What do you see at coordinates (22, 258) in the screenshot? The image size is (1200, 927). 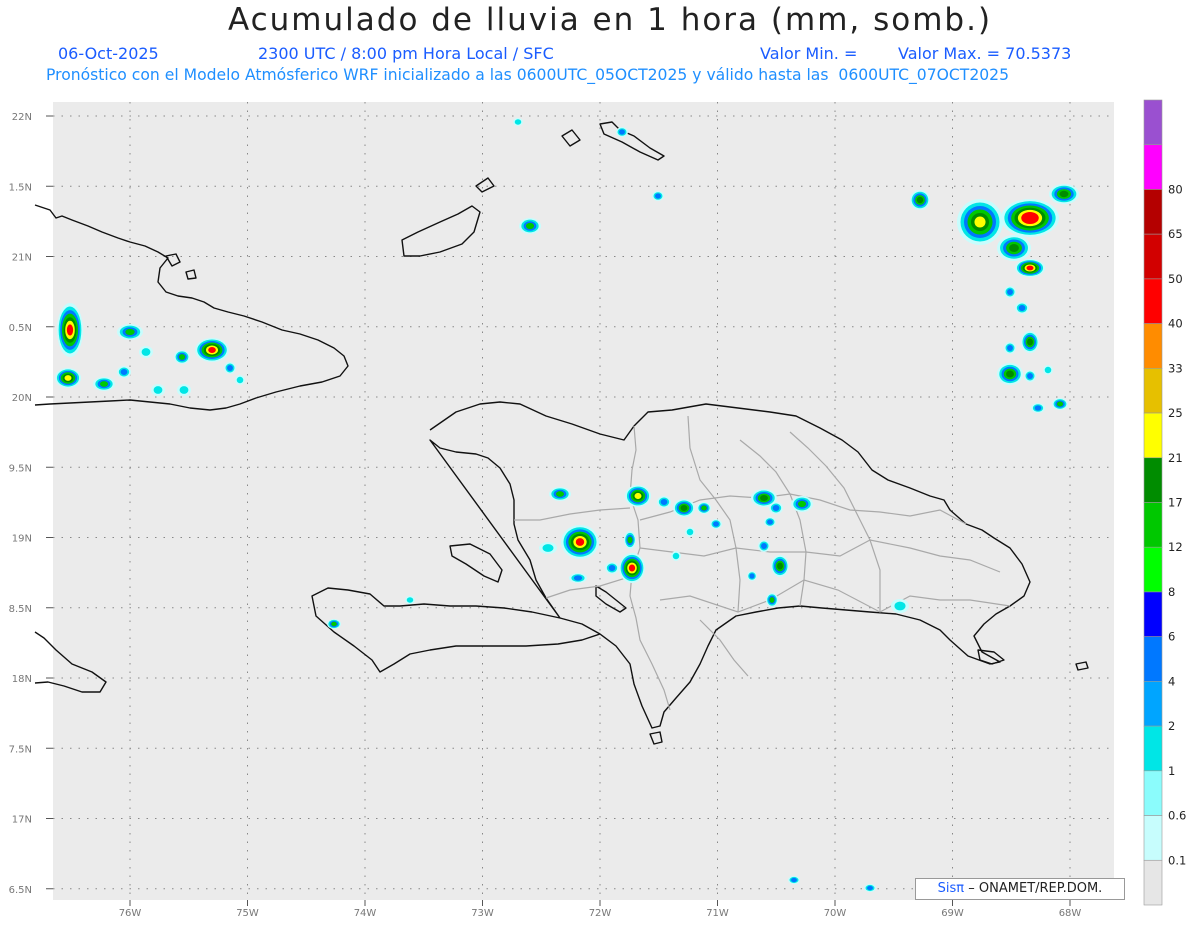 I see `lat-label: 21N` at bounding box center [22, 258].